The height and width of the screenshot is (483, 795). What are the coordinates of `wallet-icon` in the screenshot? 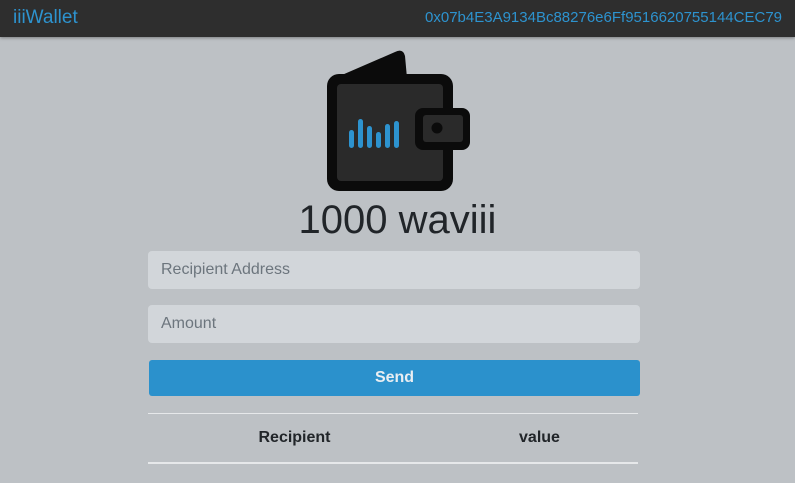 It's located at (398, 120).